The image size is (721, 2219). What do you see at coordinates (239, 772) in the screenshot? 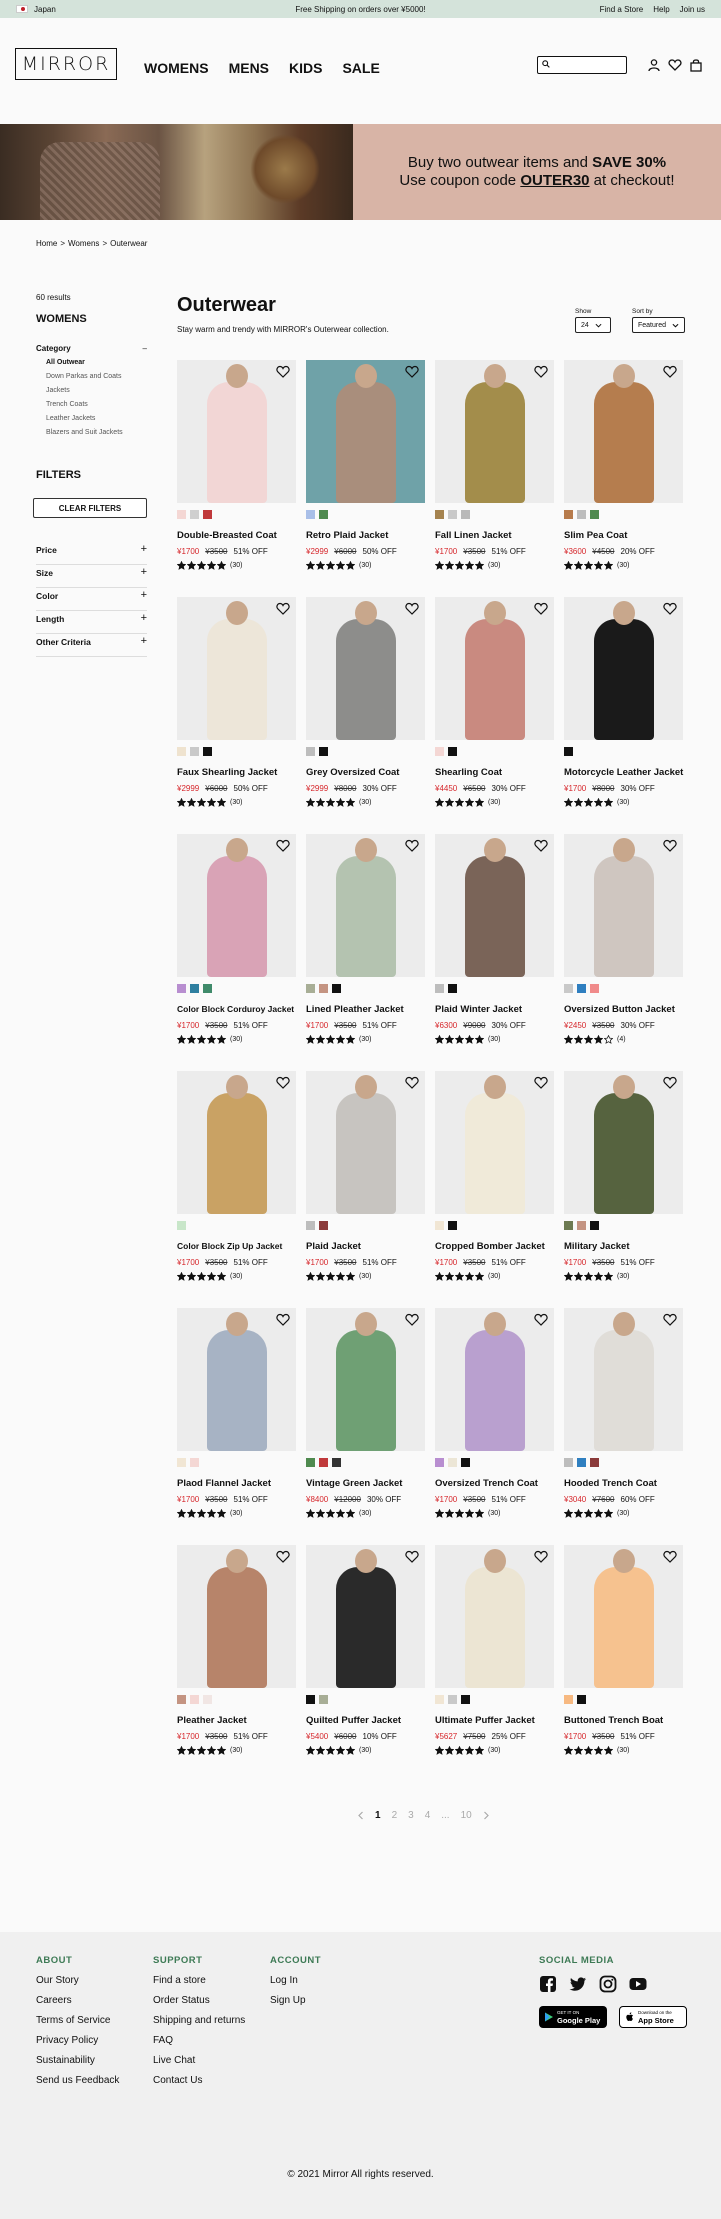
I see `product-name: Faux Shearling Jacket` at bounding box center [239, 772].